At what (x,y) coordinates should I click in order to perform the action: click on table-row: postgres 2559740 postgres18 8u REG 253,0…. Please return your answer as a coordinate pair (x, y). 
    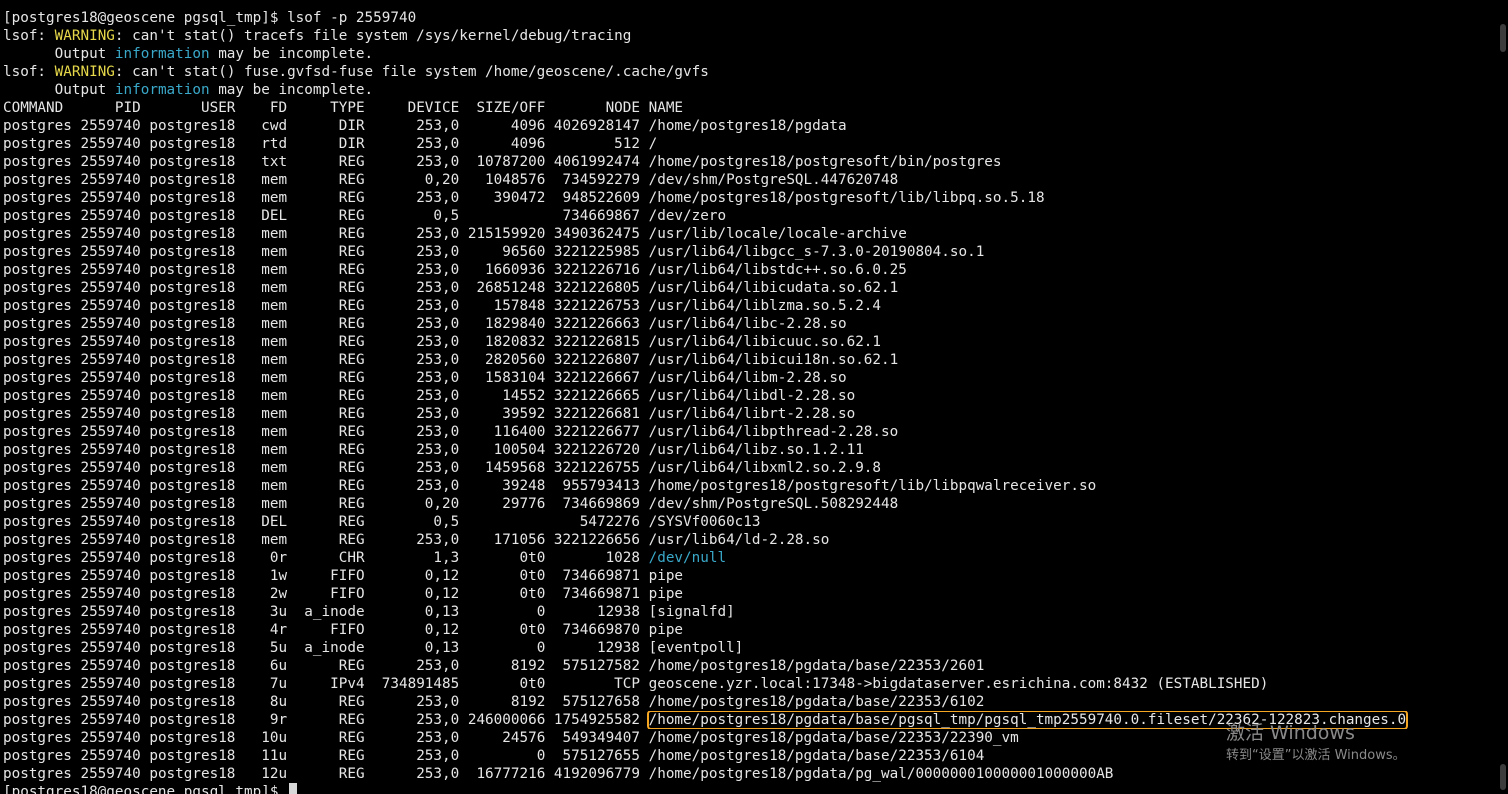
    Looking at the image, I should click on (755, 702).